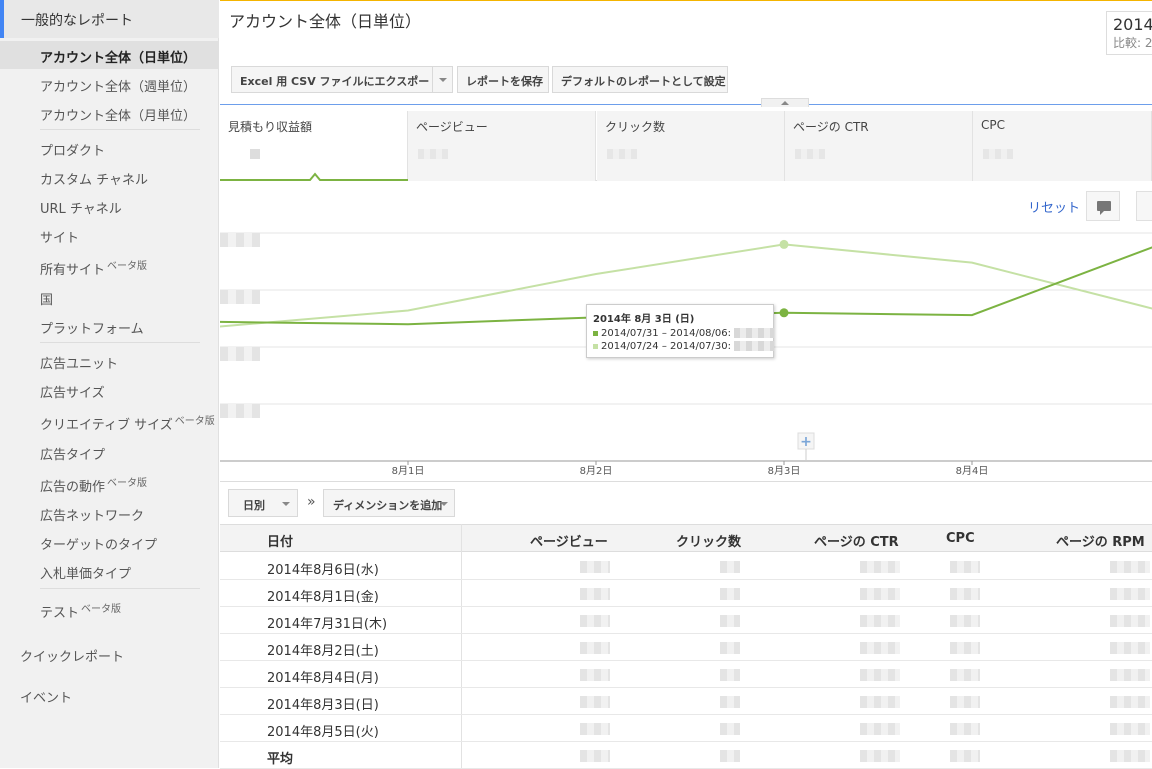  I want to click on sidebar-item-countries: 国, so click(46, 298).